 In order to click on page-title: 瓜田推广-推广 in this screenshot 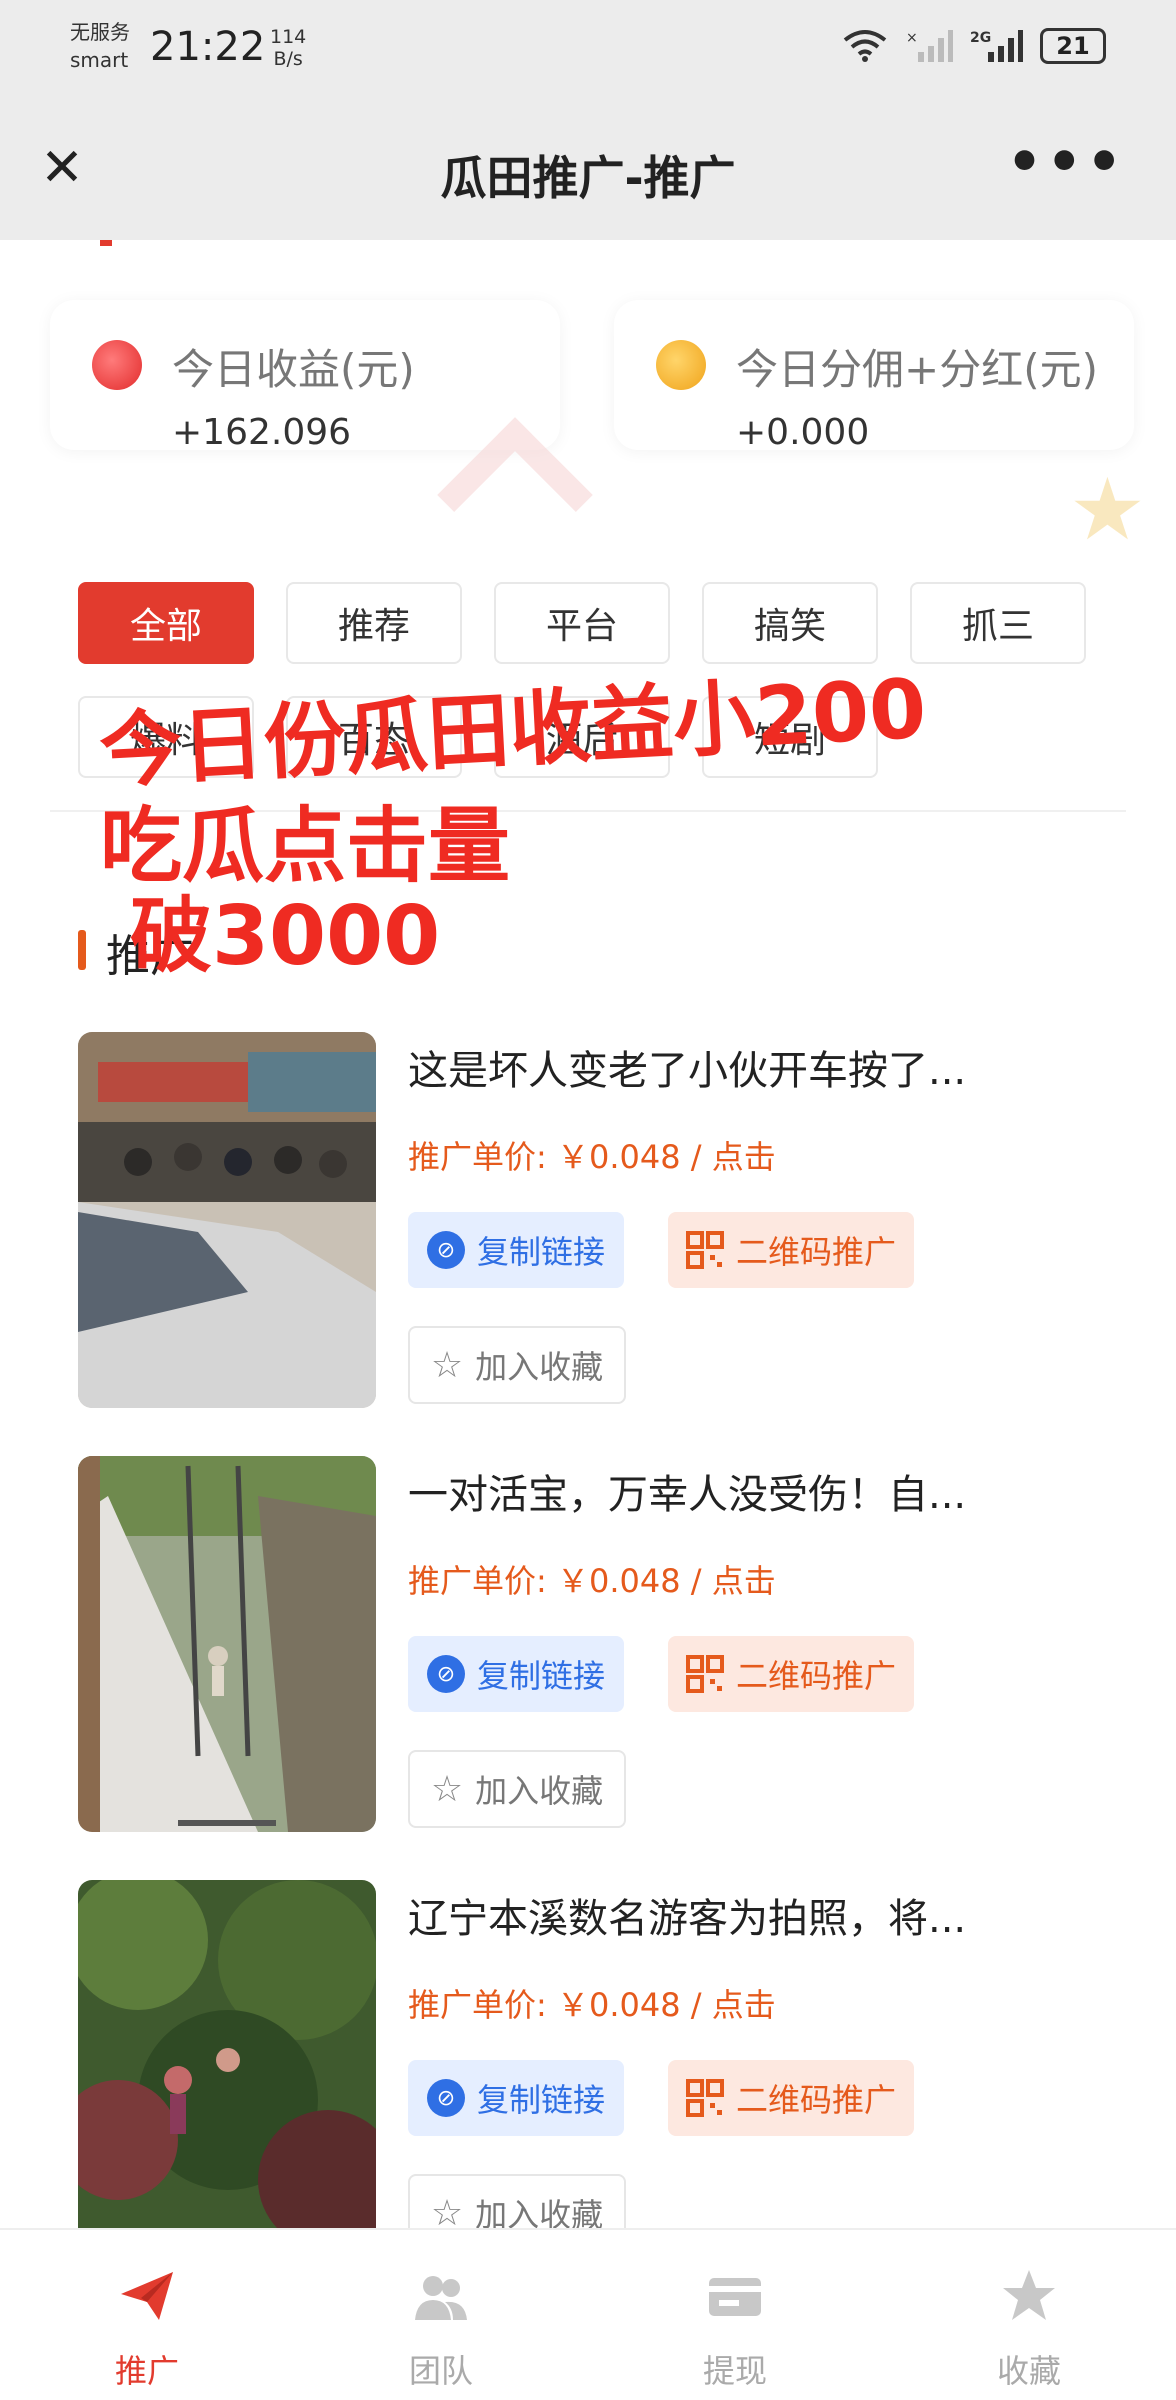, I will do `click(588, 178)`.